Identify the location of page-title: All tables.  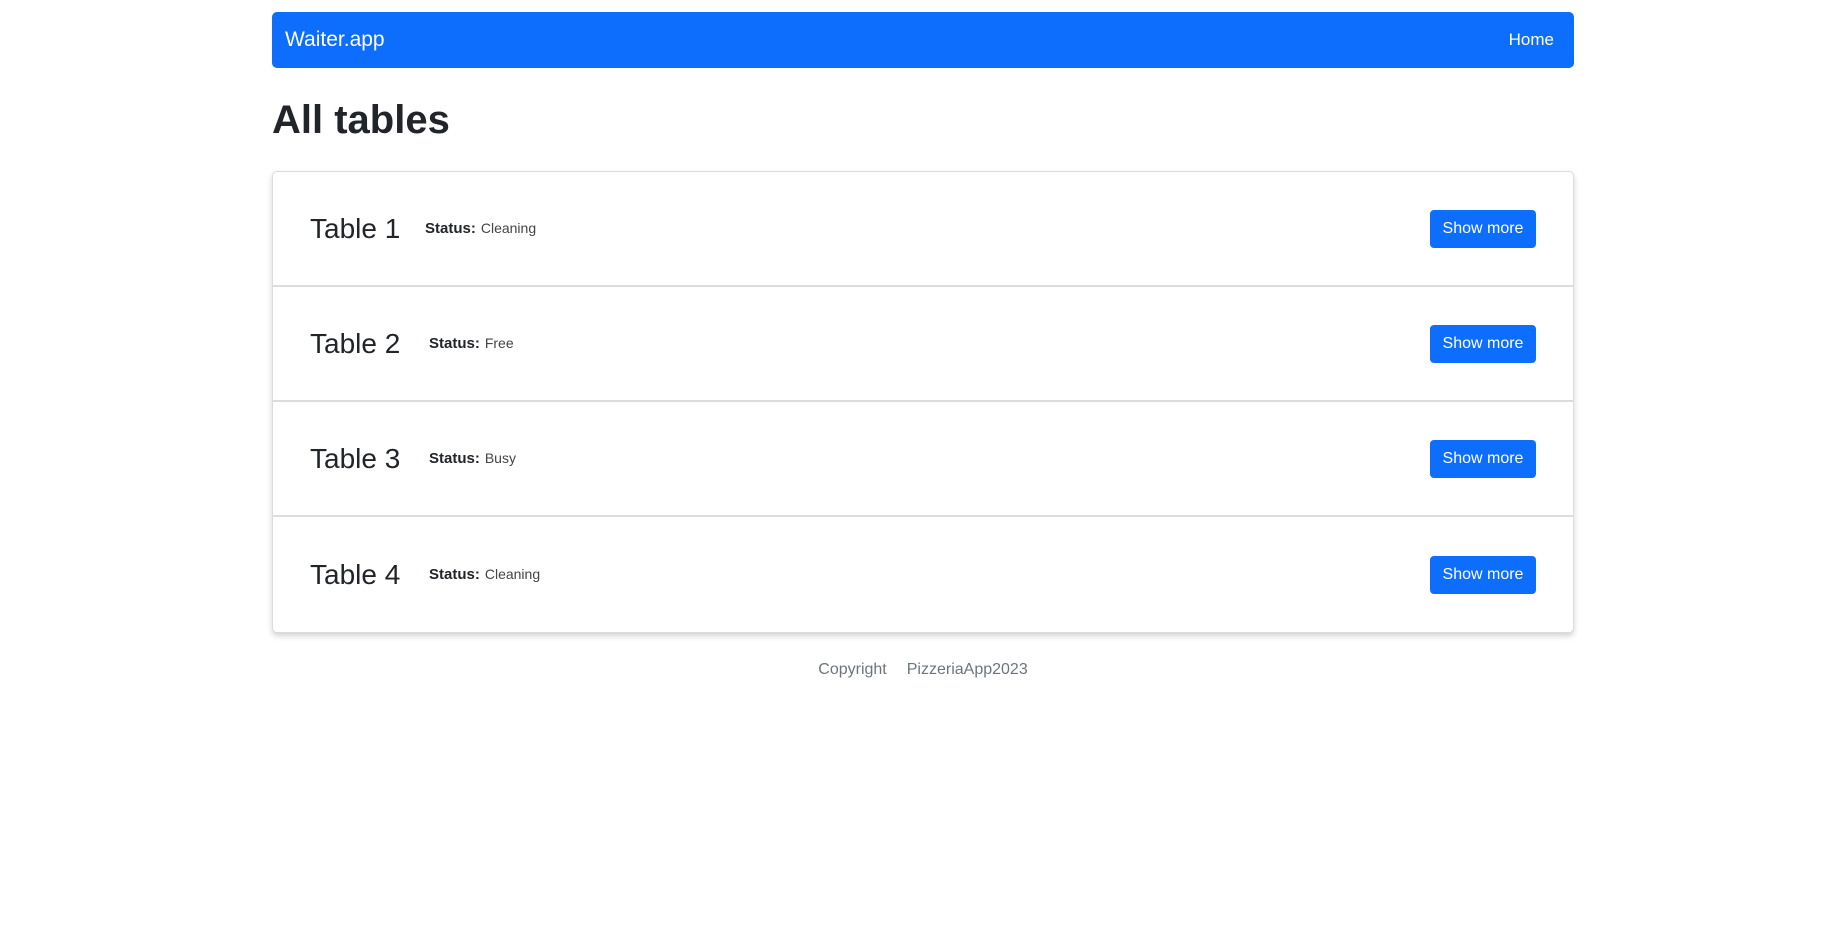
(361, 120).